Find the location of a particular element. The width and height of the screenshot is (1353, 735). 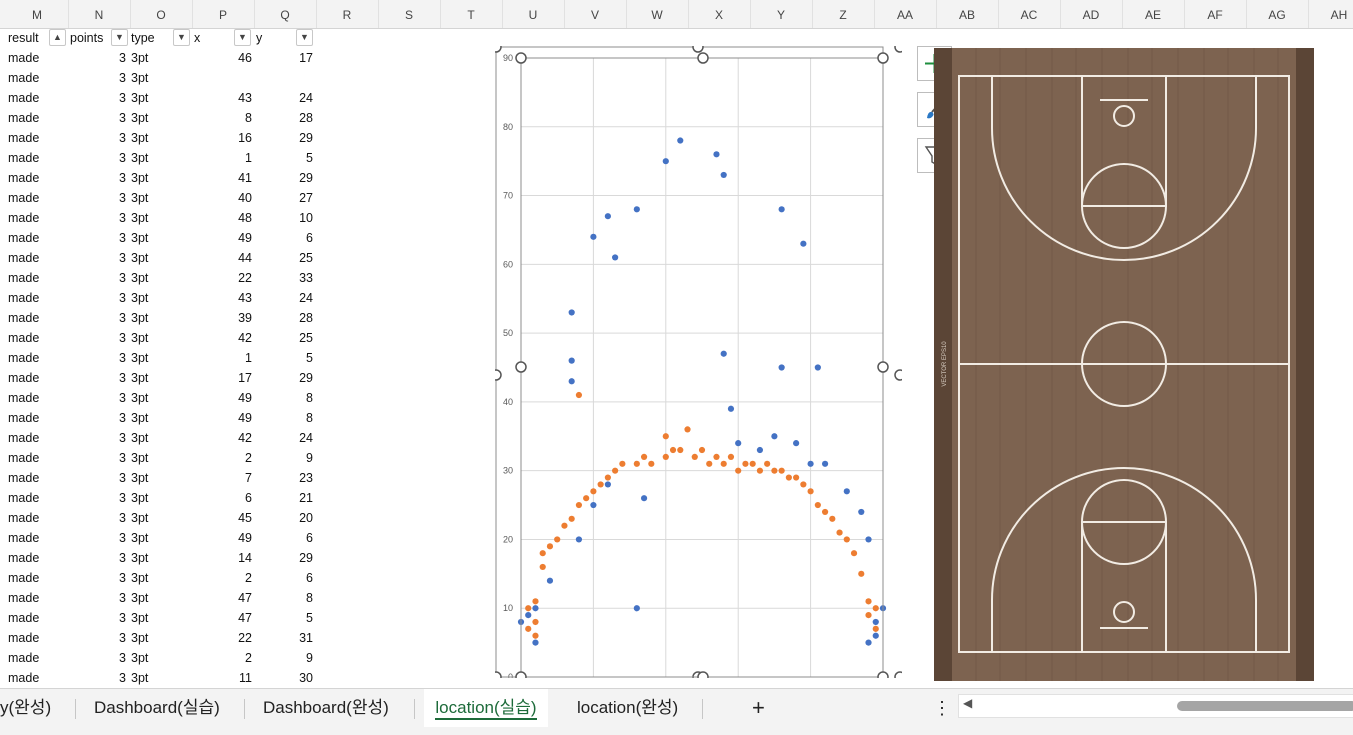

column-header: M is located at coordinates (37, 14).